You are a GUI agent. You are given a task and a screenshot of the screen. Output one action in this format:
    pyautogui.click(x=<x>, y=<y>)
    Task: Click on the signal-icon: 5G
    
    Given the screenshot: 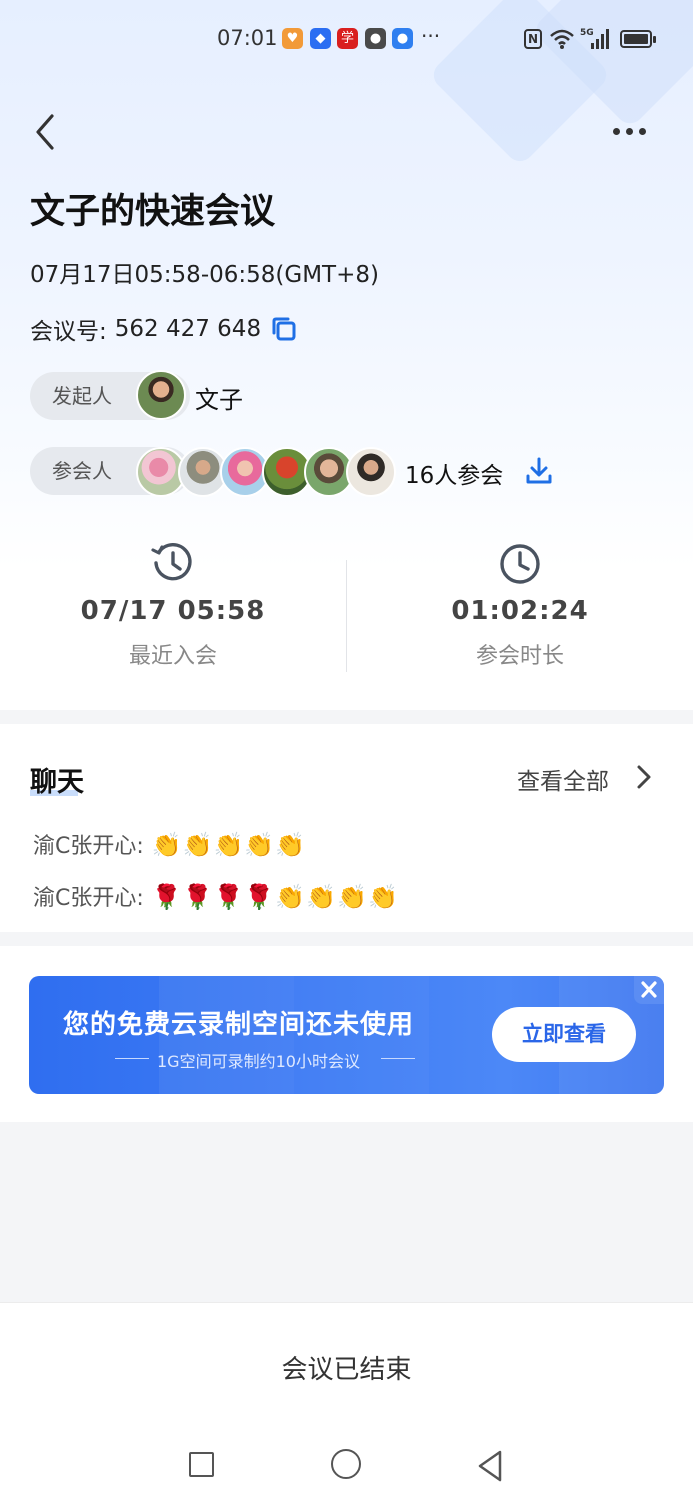 What is the action you would take?
    pyautogui.click(x=594, y=38)
    